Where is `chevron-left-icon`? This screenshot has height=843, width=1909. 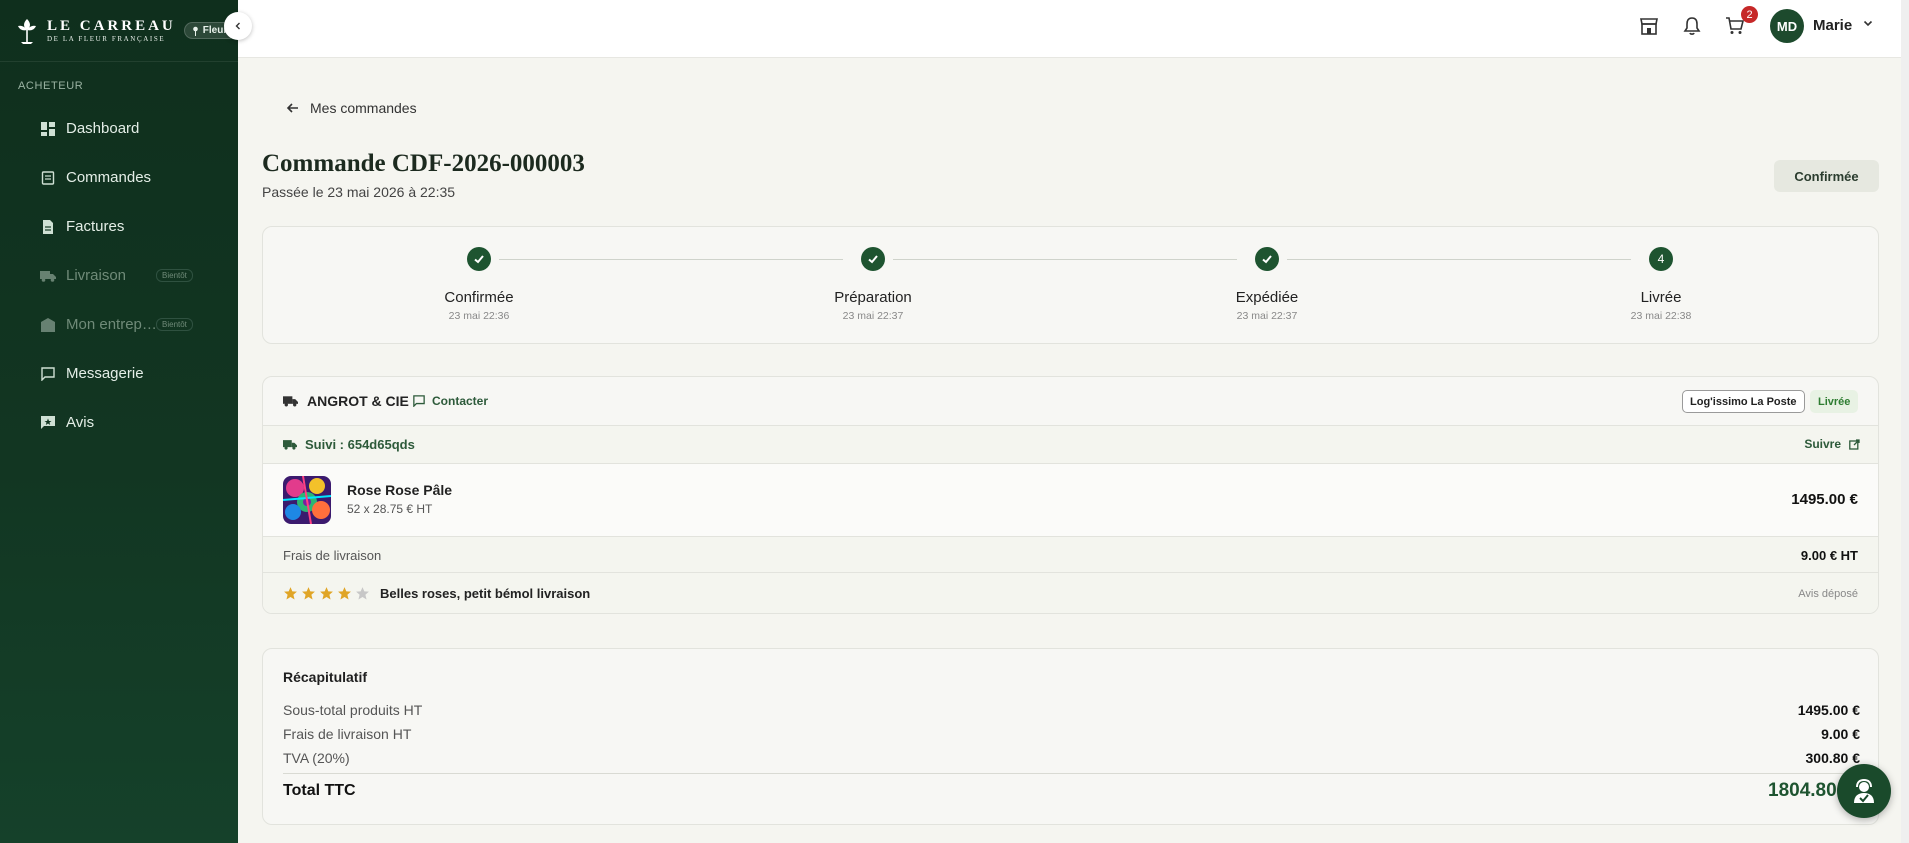 chevron-left-icon is located at coordinates (237, 26).